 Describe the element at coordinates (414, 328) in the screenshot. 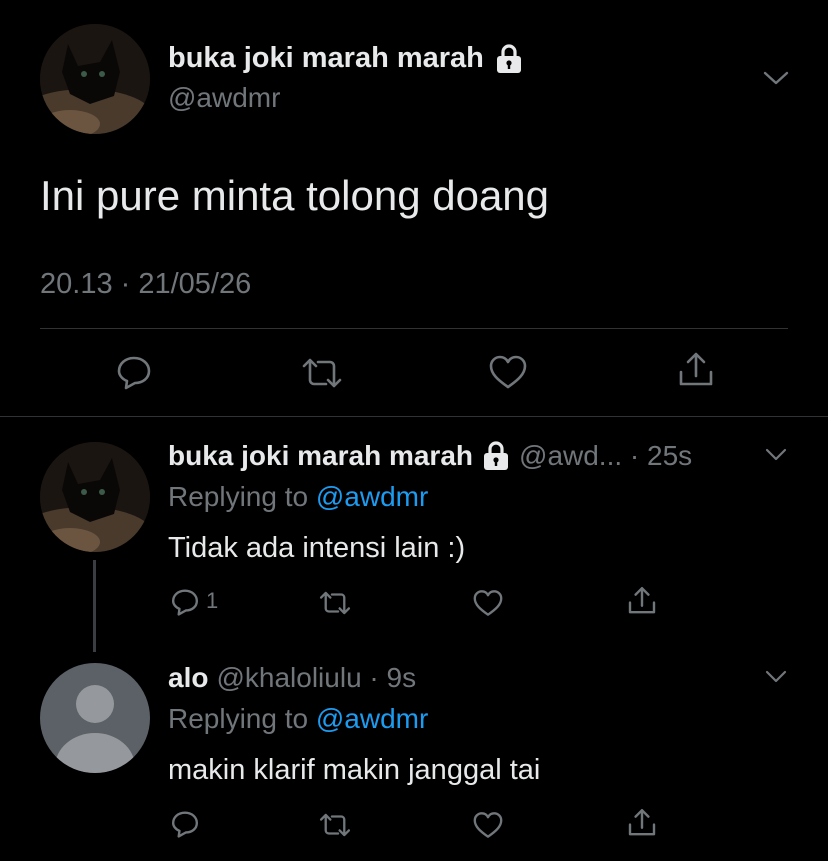

I see `divider` at that location.